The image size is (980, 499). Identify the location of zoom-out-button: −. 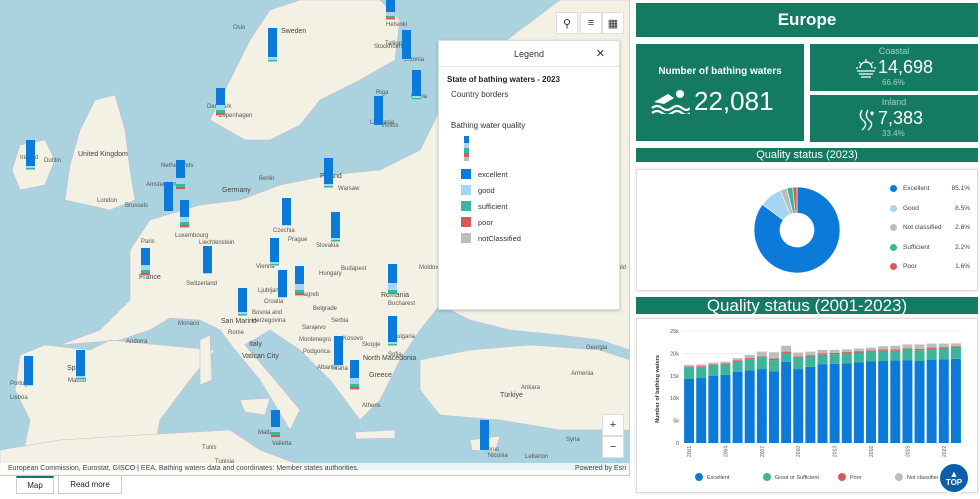
(613, 447).